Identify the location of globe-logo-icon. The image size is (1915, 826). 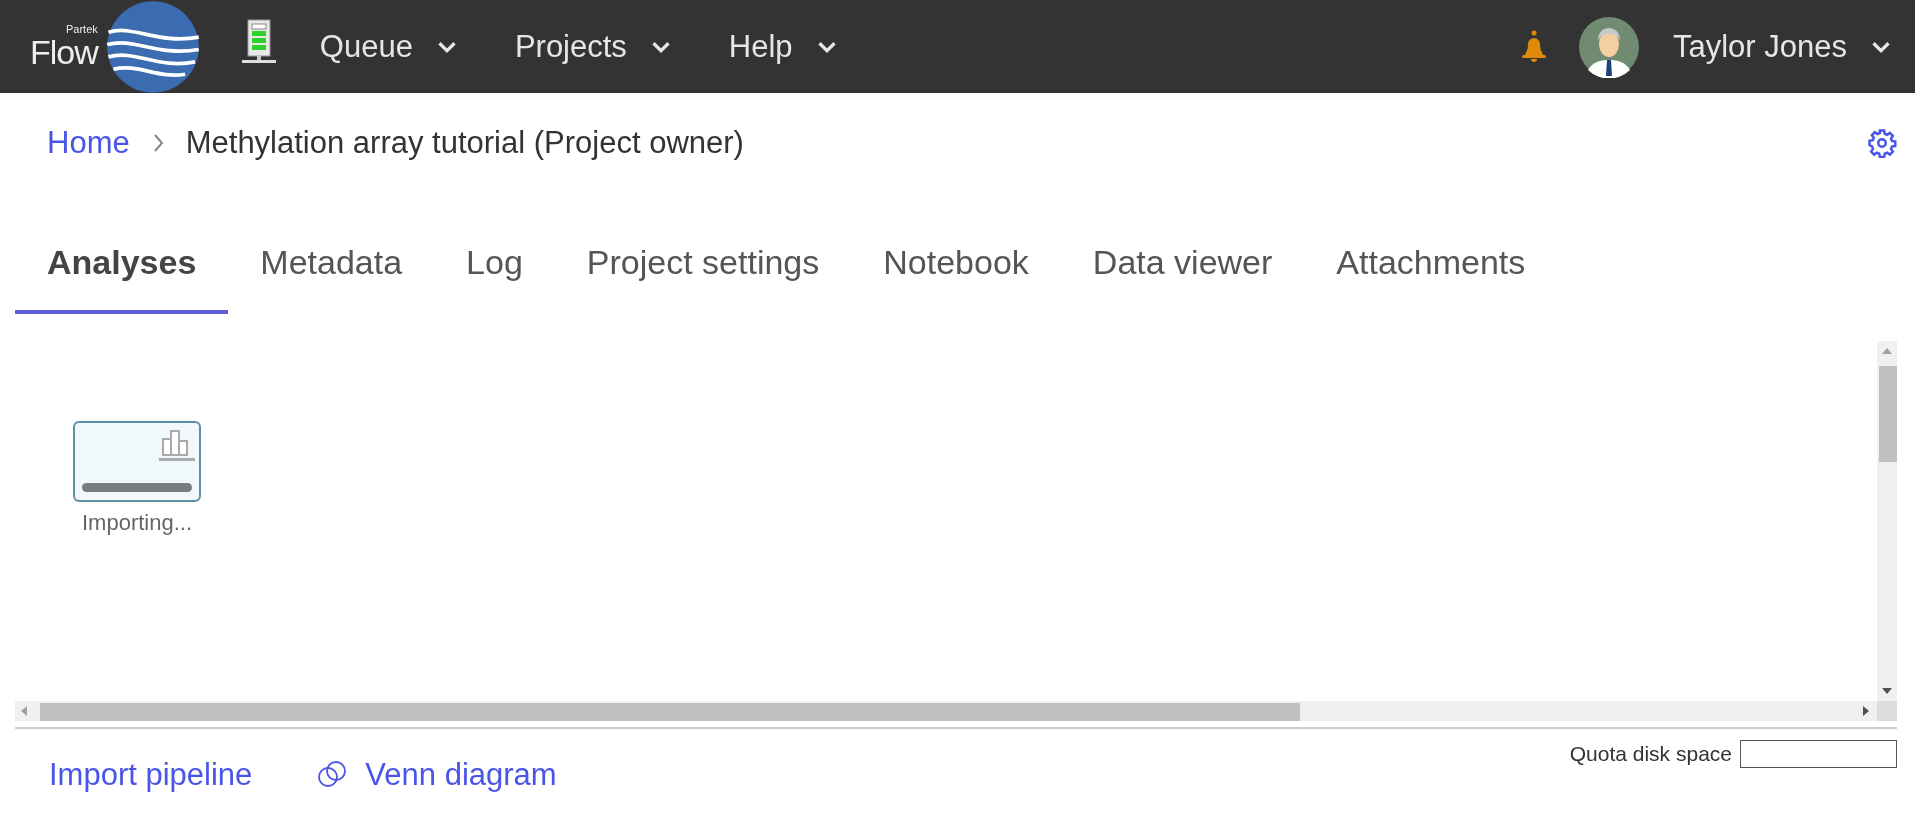
(152, 47).